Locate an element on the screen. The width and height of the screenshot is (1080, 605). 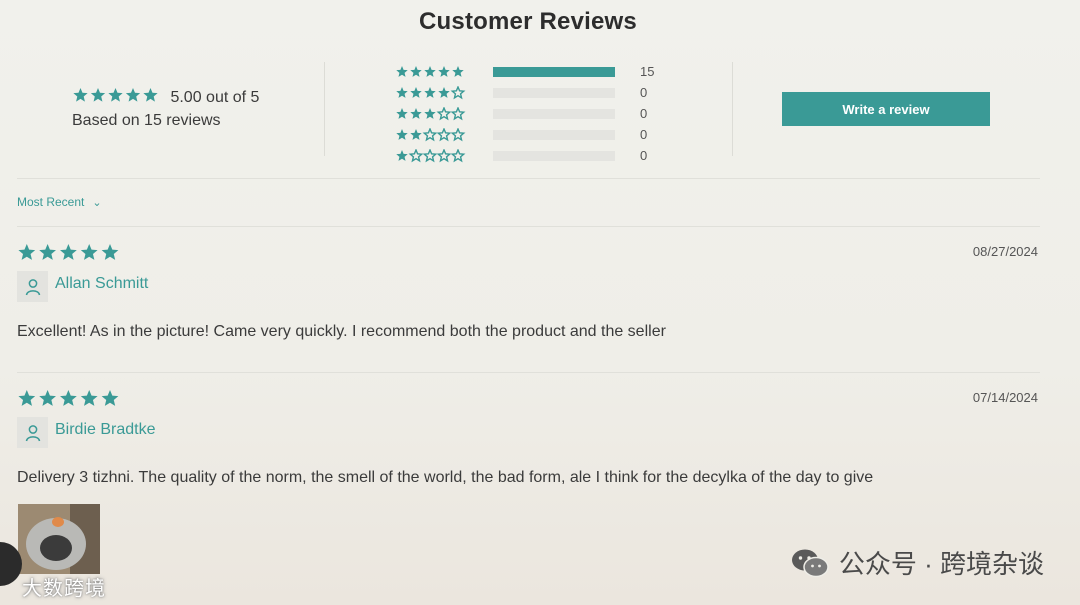
review-count-text: Based on 15 reviews is located at coordinates (146, 120).